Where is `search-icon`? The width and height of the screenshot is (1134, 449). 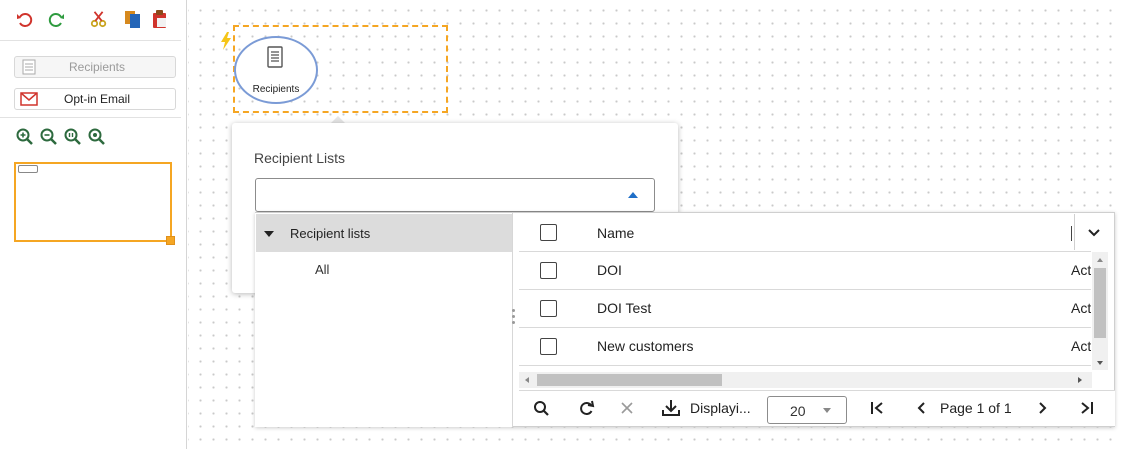 search-icon is located at coordinates (541, 408).